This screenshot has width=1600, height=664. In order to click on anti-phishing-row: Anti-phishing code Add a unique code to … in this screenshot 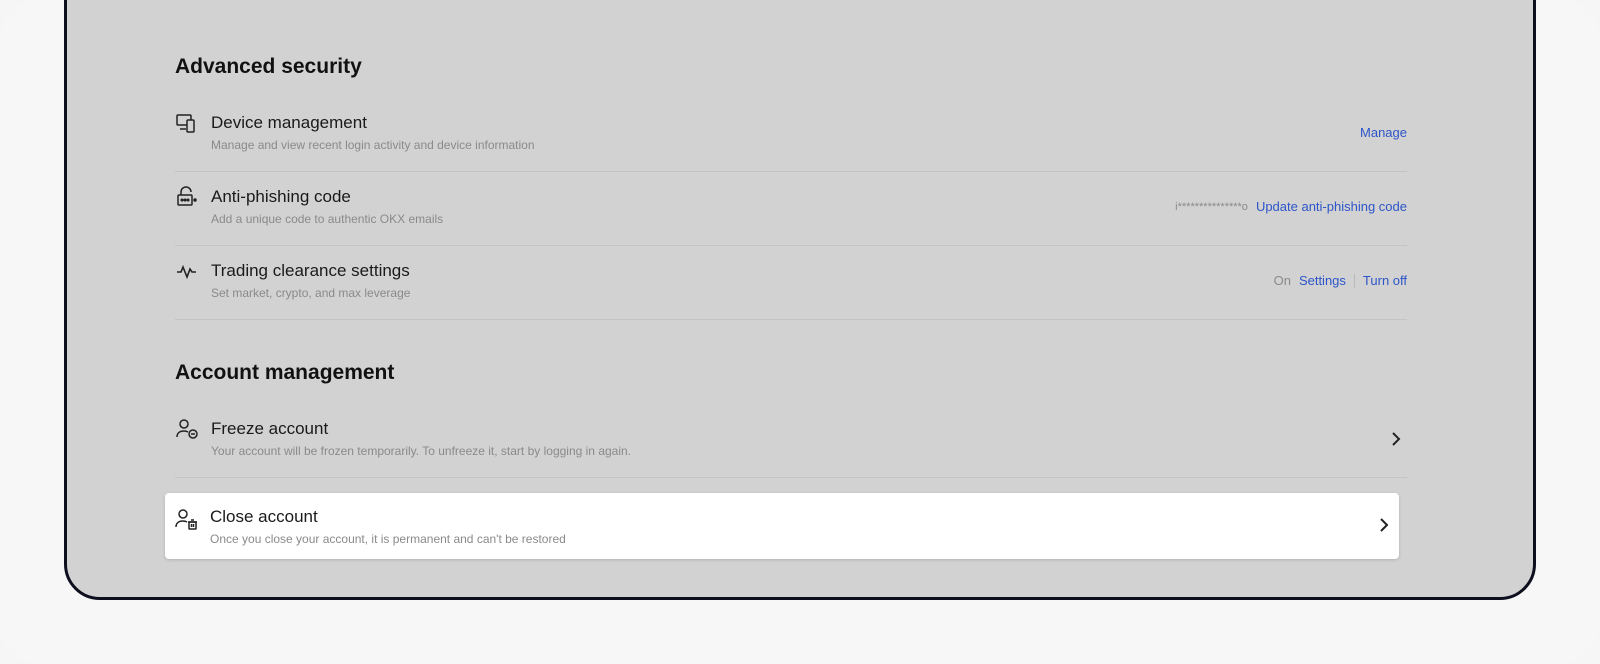, I will do `click(791, 209)`.